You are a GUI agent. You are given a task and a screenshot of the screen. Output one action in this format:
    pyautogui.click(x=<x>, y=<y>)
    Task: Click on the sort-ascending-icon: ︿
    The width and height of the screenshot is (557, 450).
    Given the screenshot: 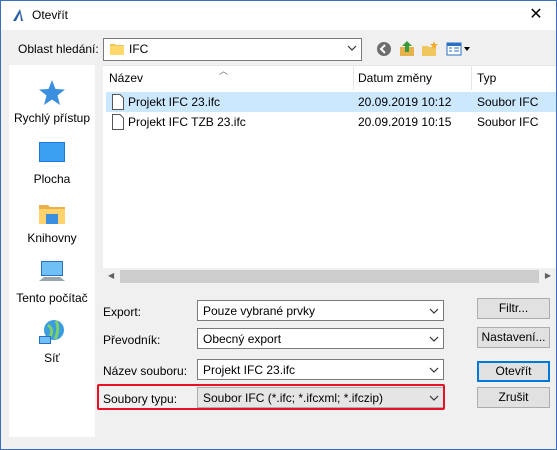 What is the action you would take?
    pyautogui.click(x=224, y=71)
    